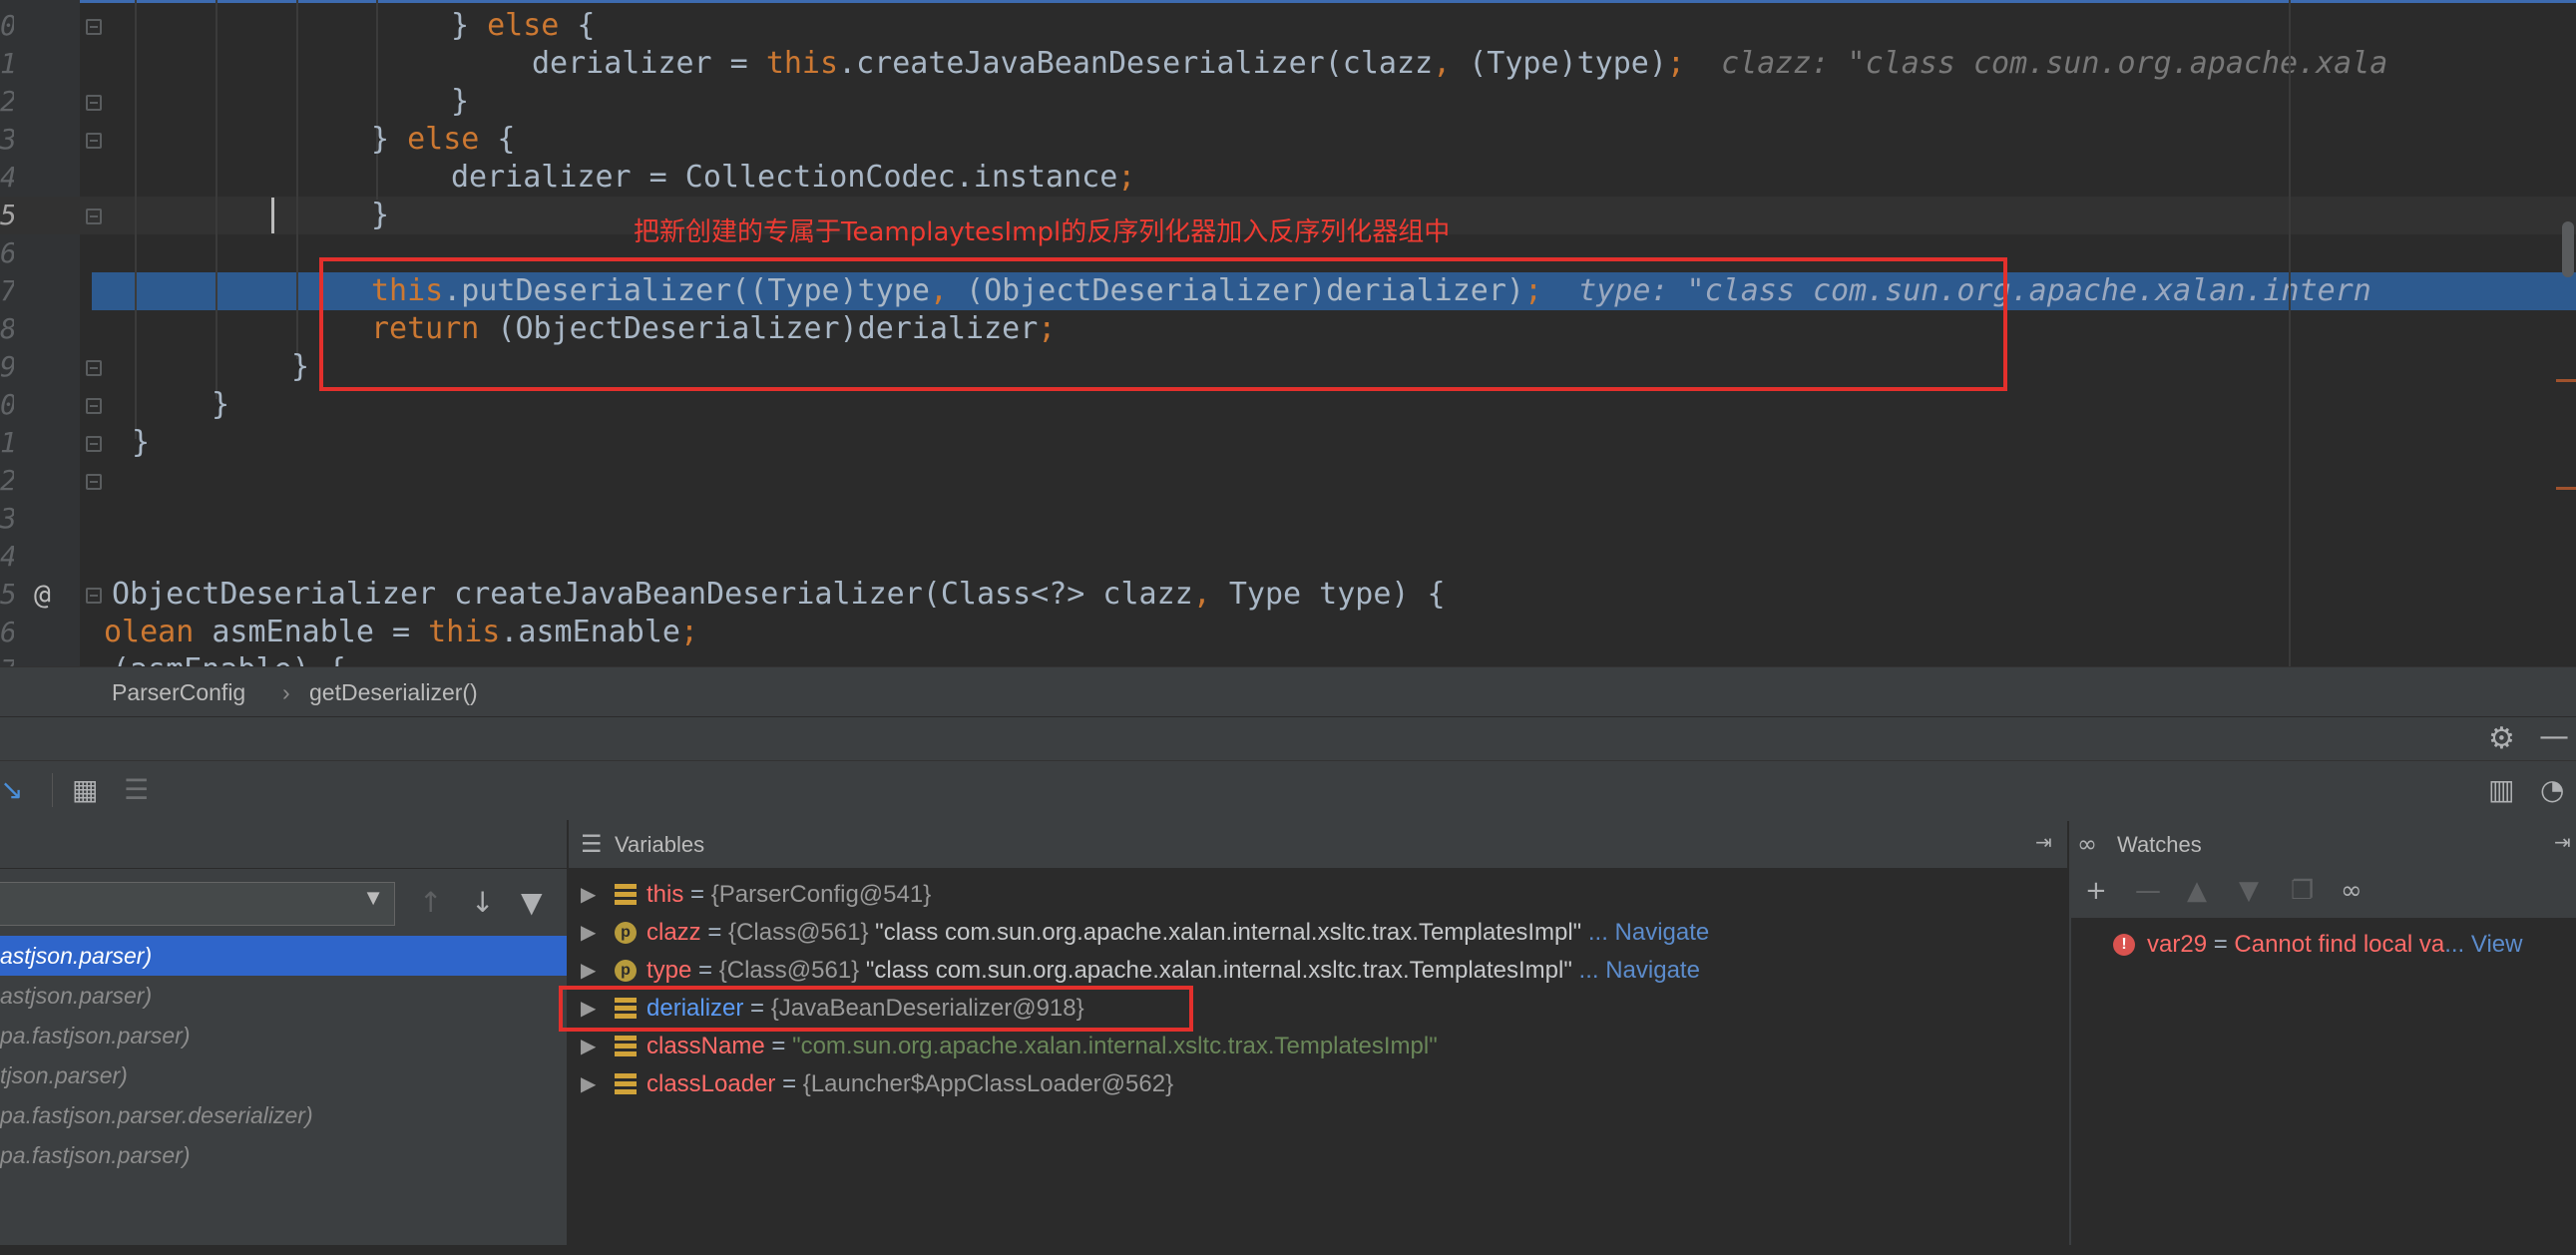  What do you see at coordinates (2501, 738) in the screenshot?
I see `gear-icon: ⚙` at bounding box center [2501, 738].